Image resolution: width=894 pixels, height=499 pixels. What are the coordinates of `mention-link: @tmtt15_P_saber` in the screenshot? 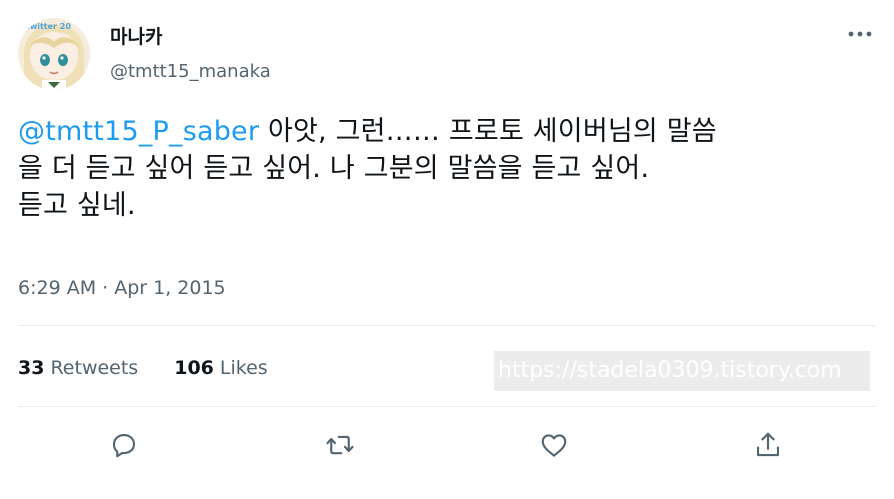 It's located at (138, 131).